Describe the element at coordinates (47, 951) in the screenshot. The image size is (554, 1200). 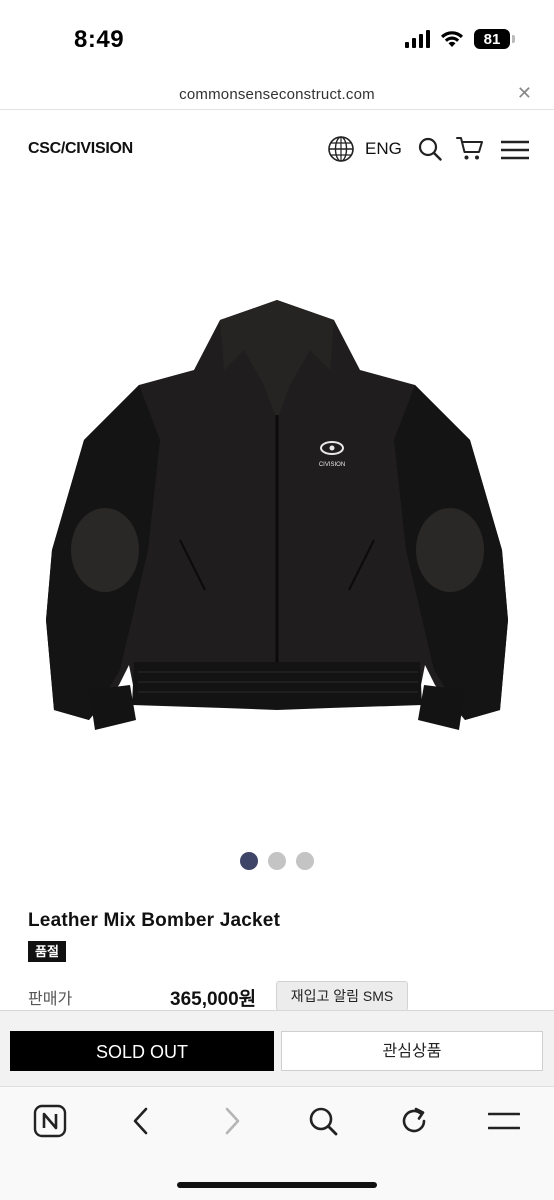
I see `status-badge: 품절` at that location.